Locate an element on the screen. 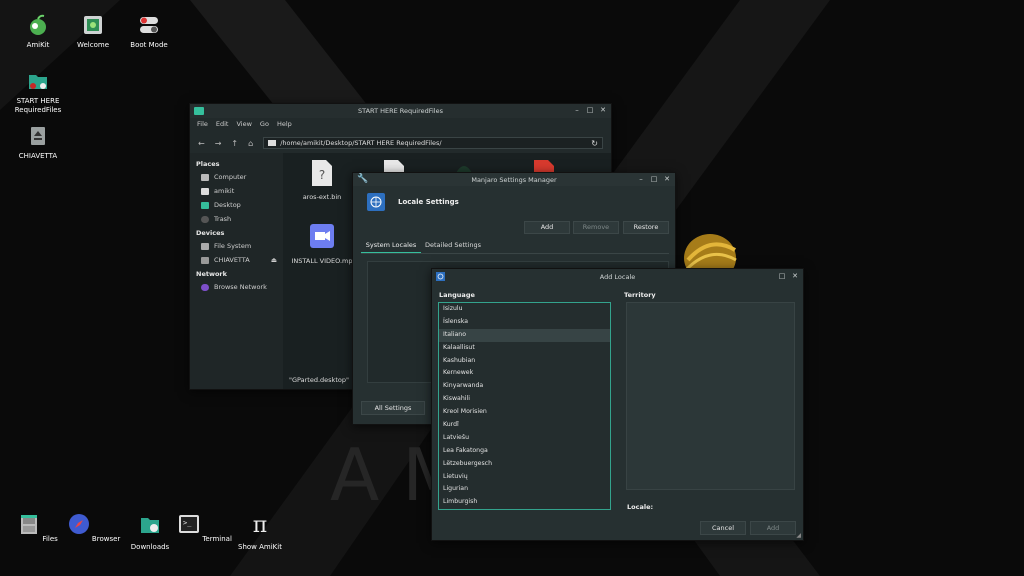 The height and width of the screenshot is (576, 1024). sidebar-item-desktop: Desktop is located at coordinates (236, 205).